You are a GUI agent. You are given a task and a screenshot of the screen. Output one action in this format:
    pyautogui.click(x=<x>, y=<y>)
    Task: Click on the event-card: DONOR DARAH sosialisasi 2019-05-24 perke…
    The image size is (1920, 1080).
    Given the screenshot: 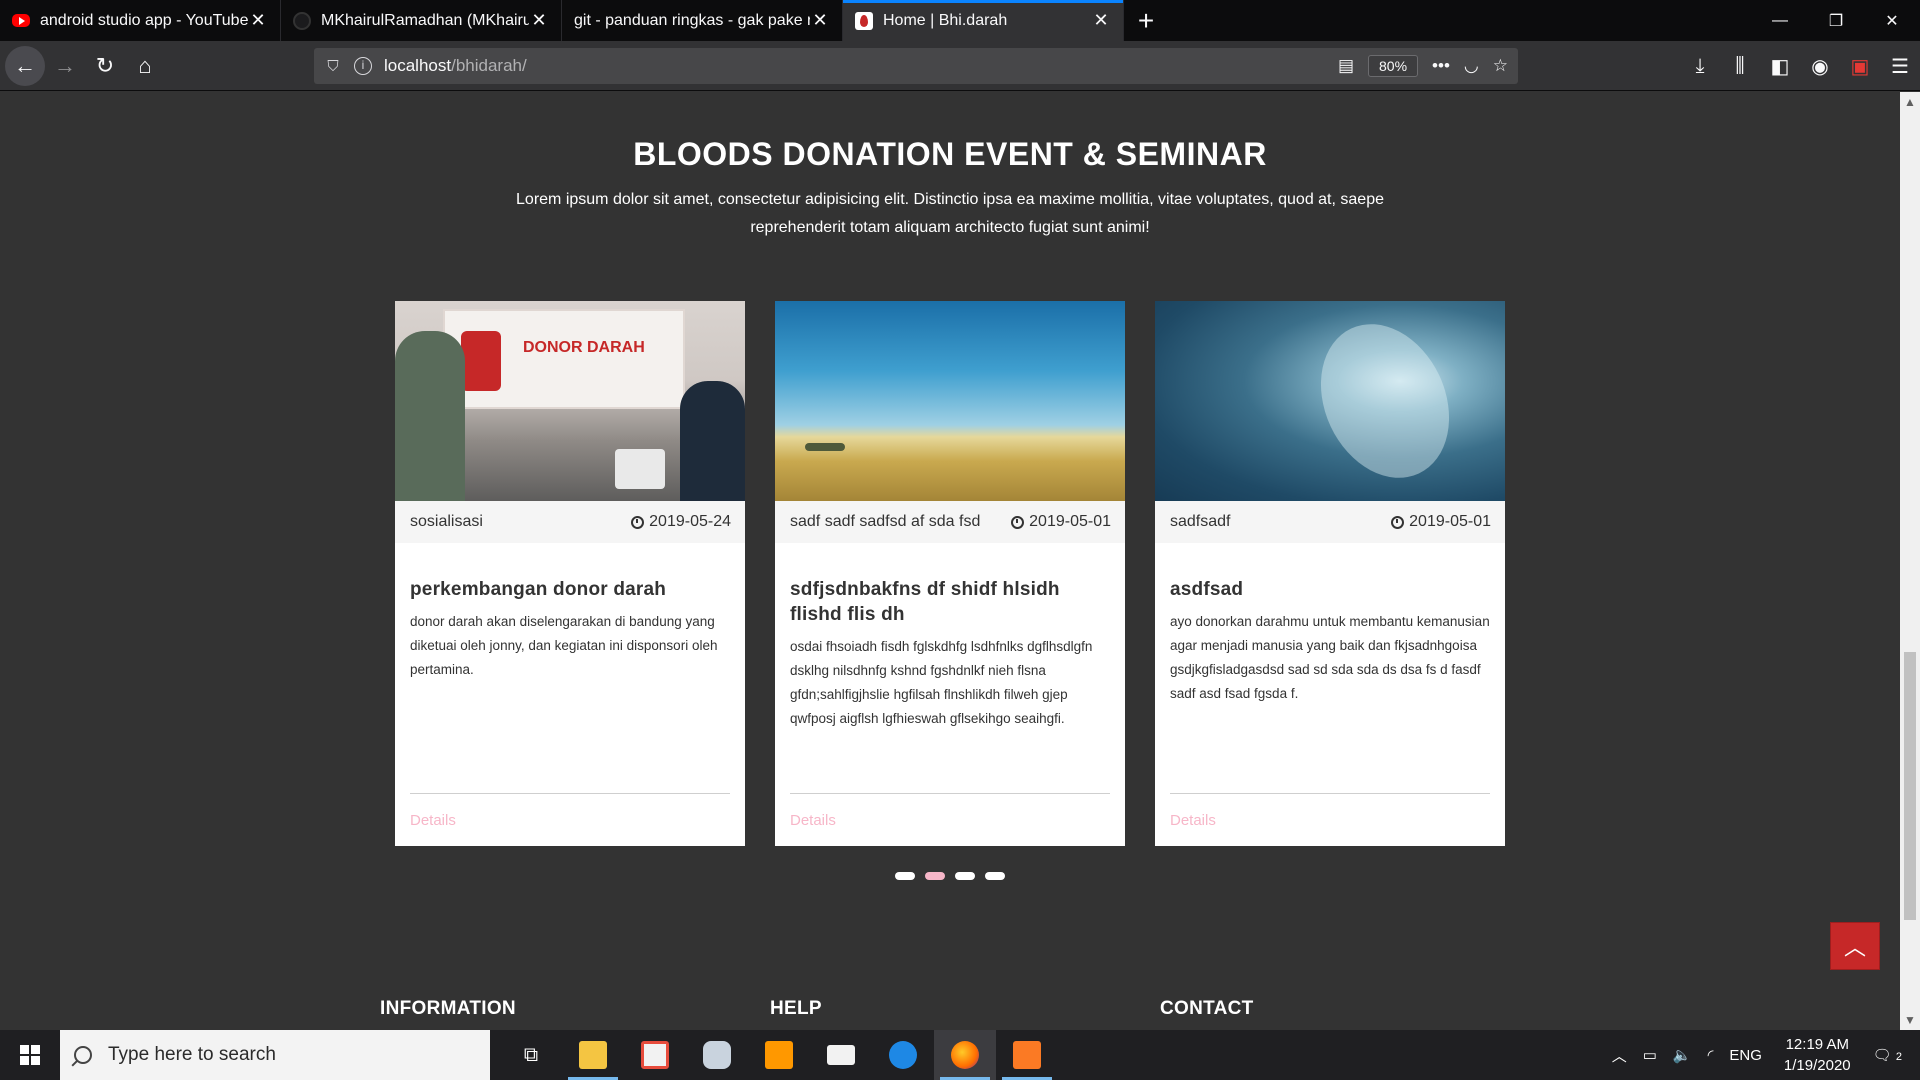 What is the action you would take?
    pyautogui.click(x=570, y=573)
    